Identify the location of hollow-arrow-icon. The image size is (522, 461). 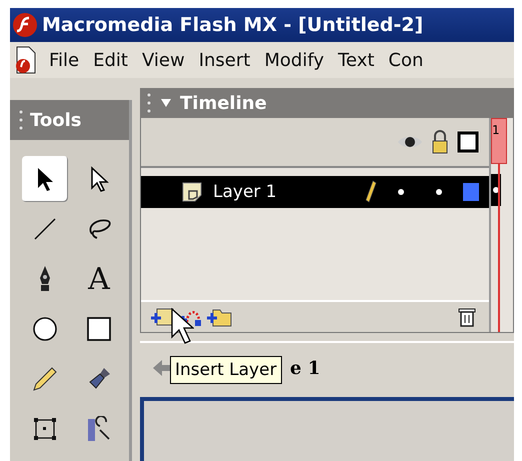
(99, 179).